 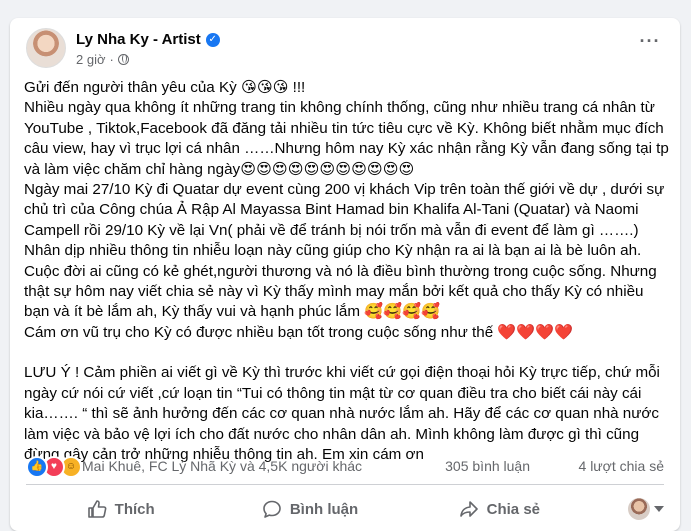 I want to click on share-arrow-icon, so click(x=468, y=509).